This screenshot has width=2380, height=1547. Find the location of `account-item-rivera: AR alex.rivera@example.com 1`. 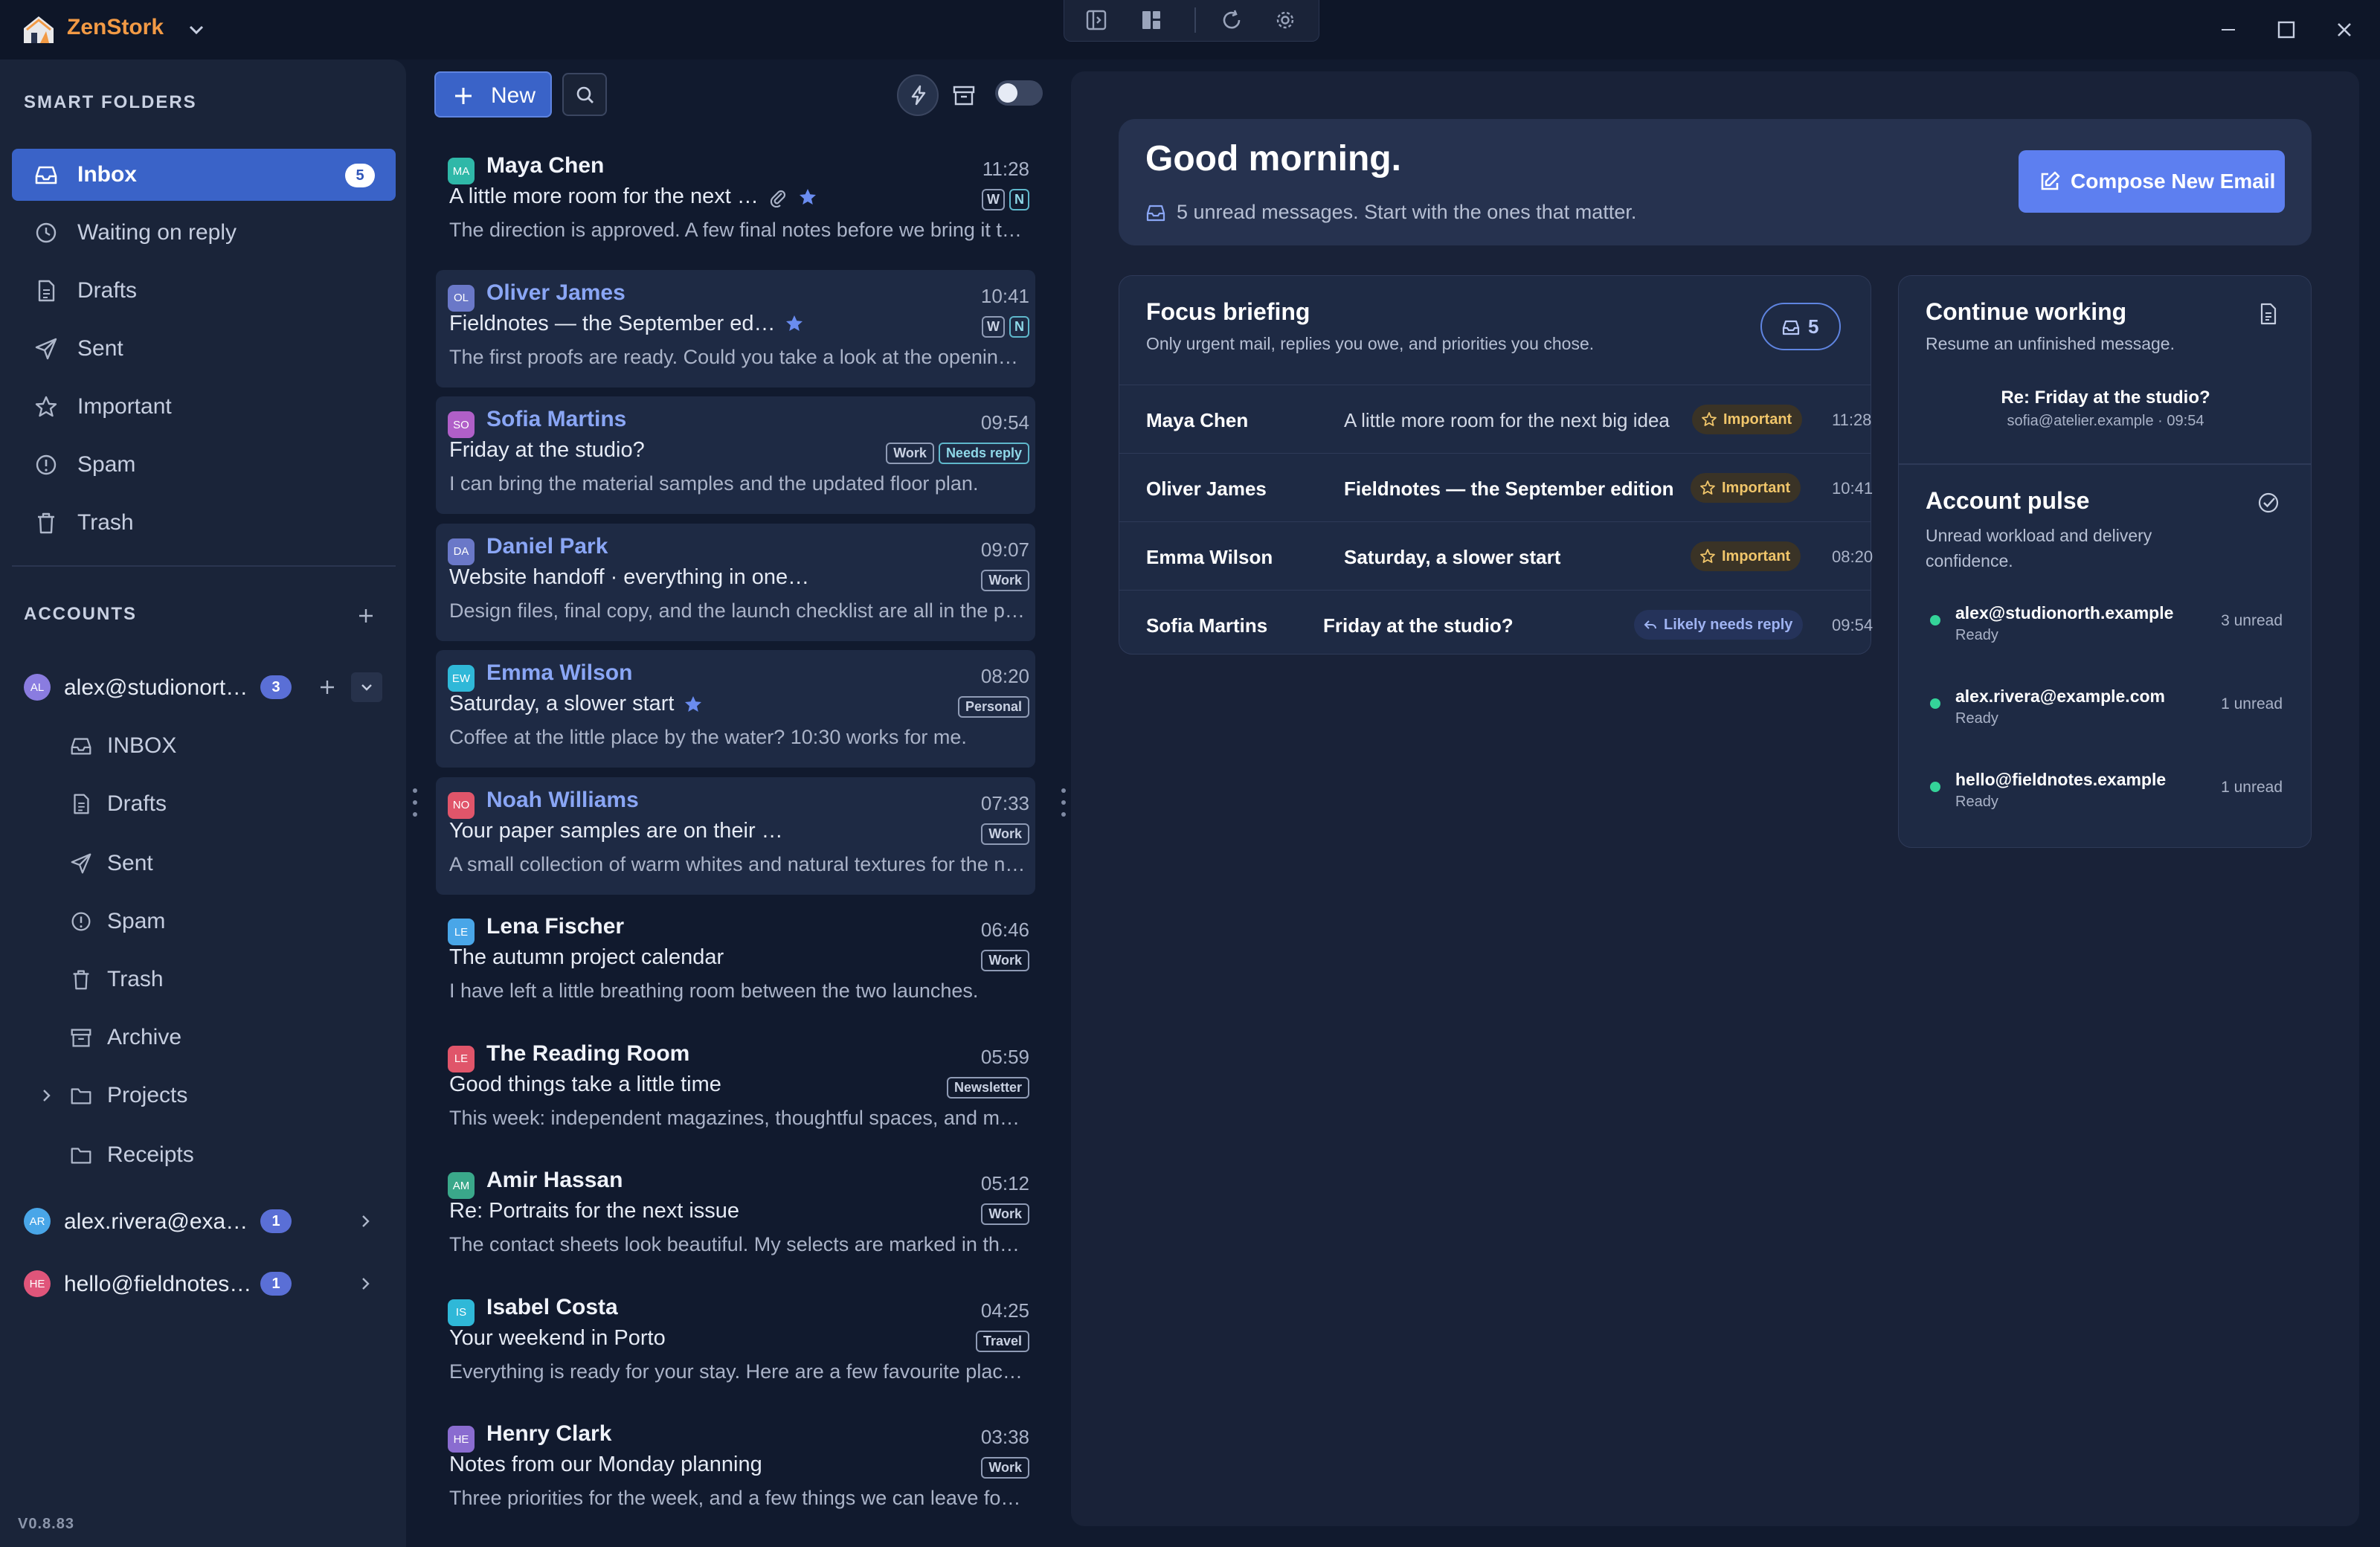

account-item-rivera: AR alex.rivera@example.com 1 is located at coordinates (204, 1222).